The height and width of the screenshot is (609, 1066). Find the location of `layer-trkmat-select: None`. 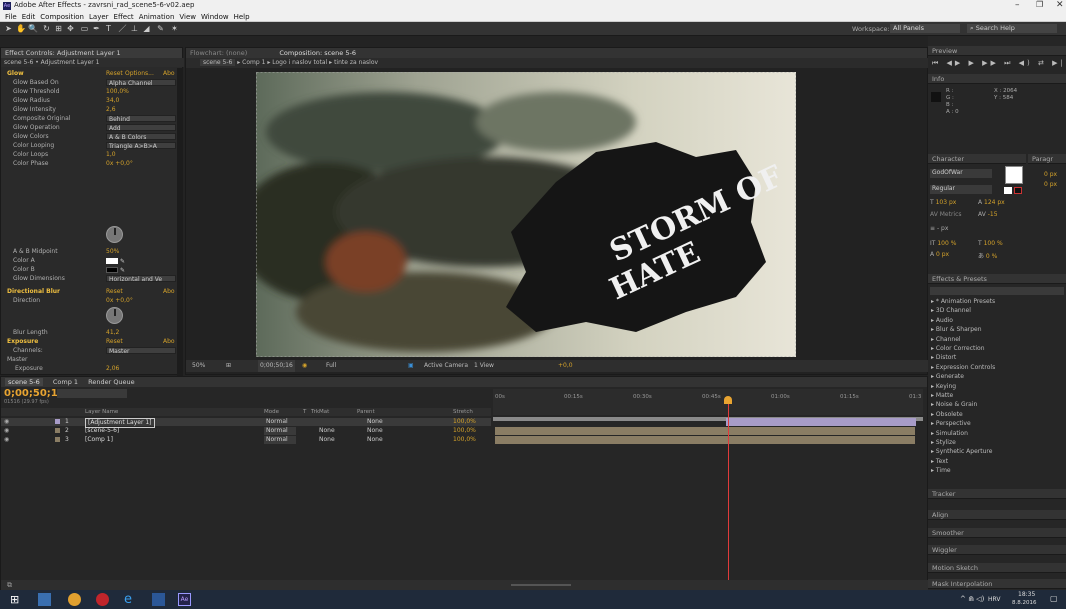

layer-trkmat-select: None is located at coordinates (327, 431).